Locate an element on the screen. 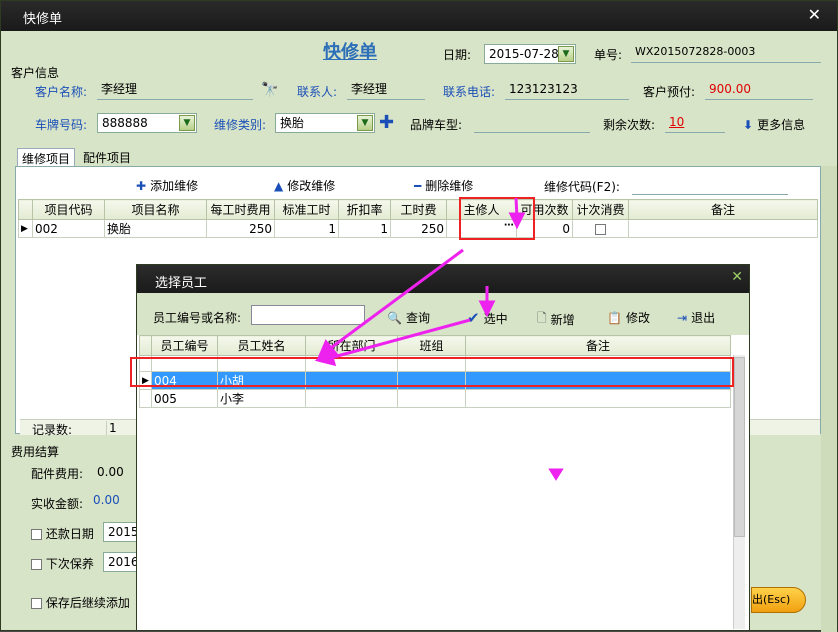  cell-note is located at coordinates (723, 228).